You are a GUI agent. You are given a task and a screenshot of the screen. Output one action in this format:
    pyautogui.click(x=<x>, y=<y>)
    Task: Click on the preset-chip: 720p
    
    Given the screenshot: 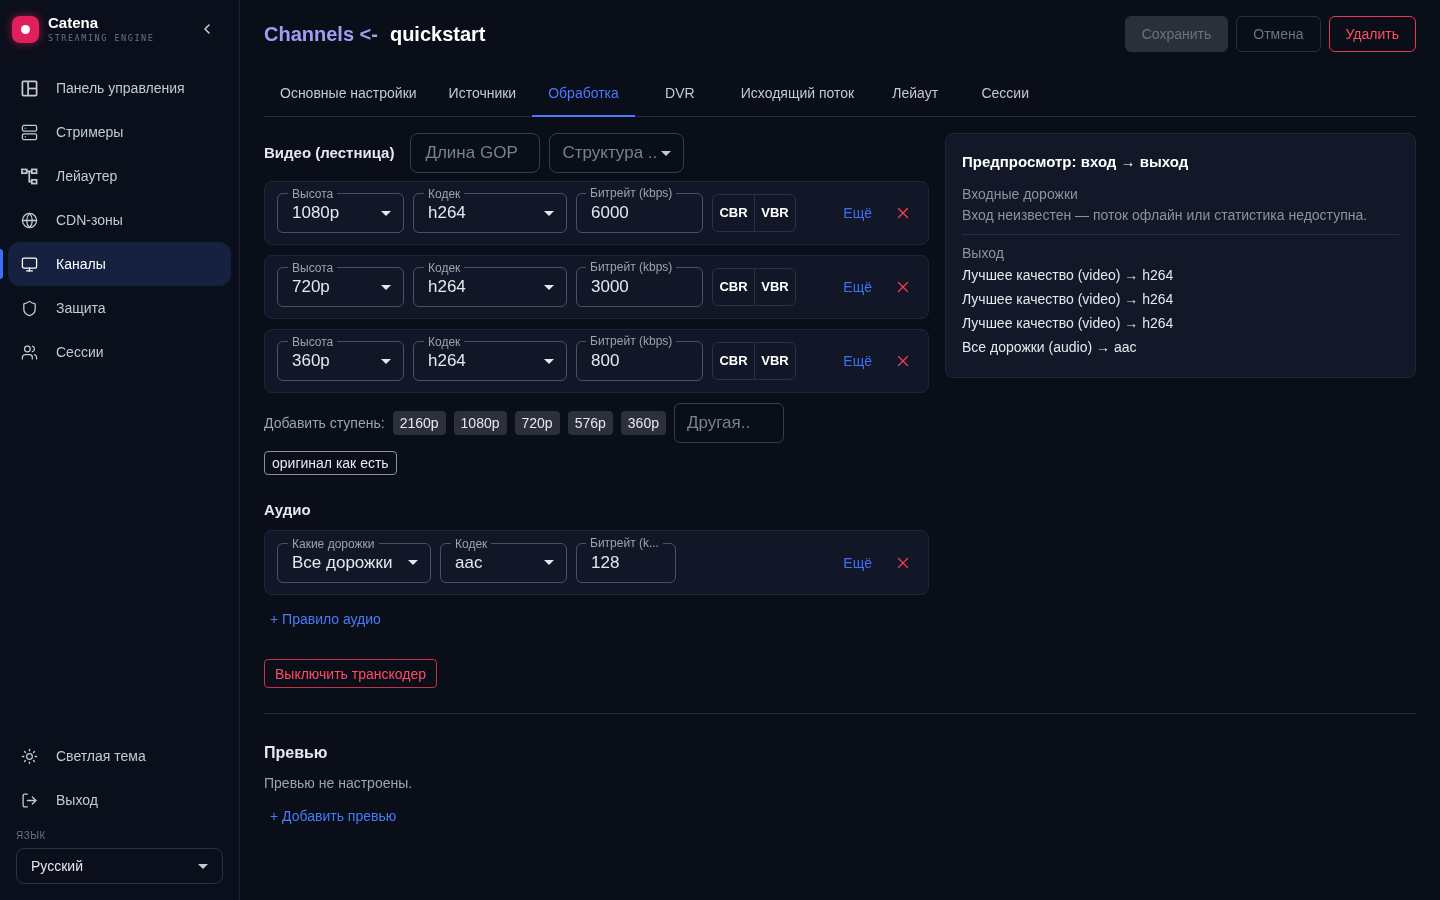 What is the action you would take?
    pyautogui.click(x=537, y=423)
    